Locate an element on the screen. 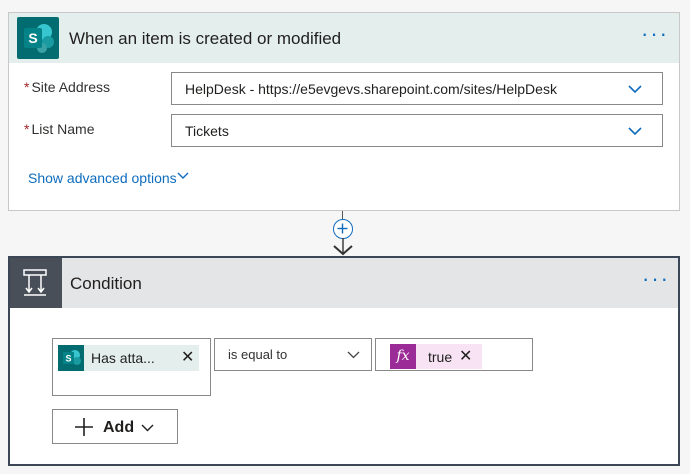  condition-right-operand: fx true ✕ is located at coordinates (454, 354).